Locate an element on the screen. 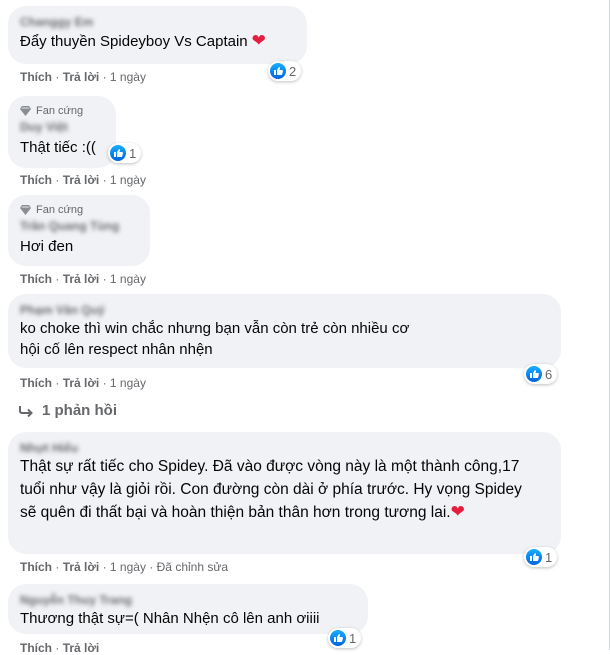 This screenshot has width=610, height=655. comment-bubble: Fan cứng Duy Việt Thật tiếc :(( is located at coordinates (62, 132).